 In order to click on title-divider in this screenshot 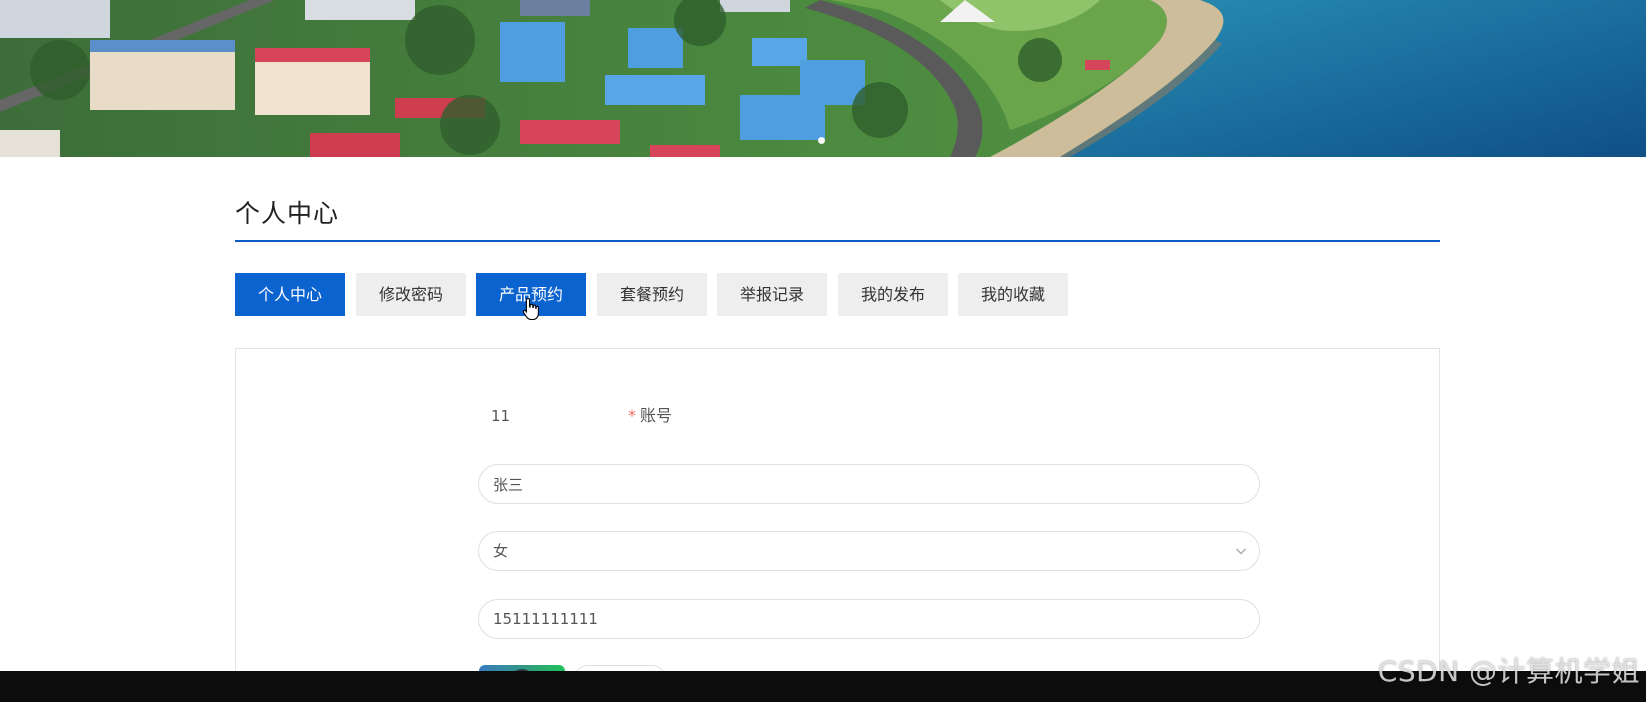, I will do `click(837, 241)`.